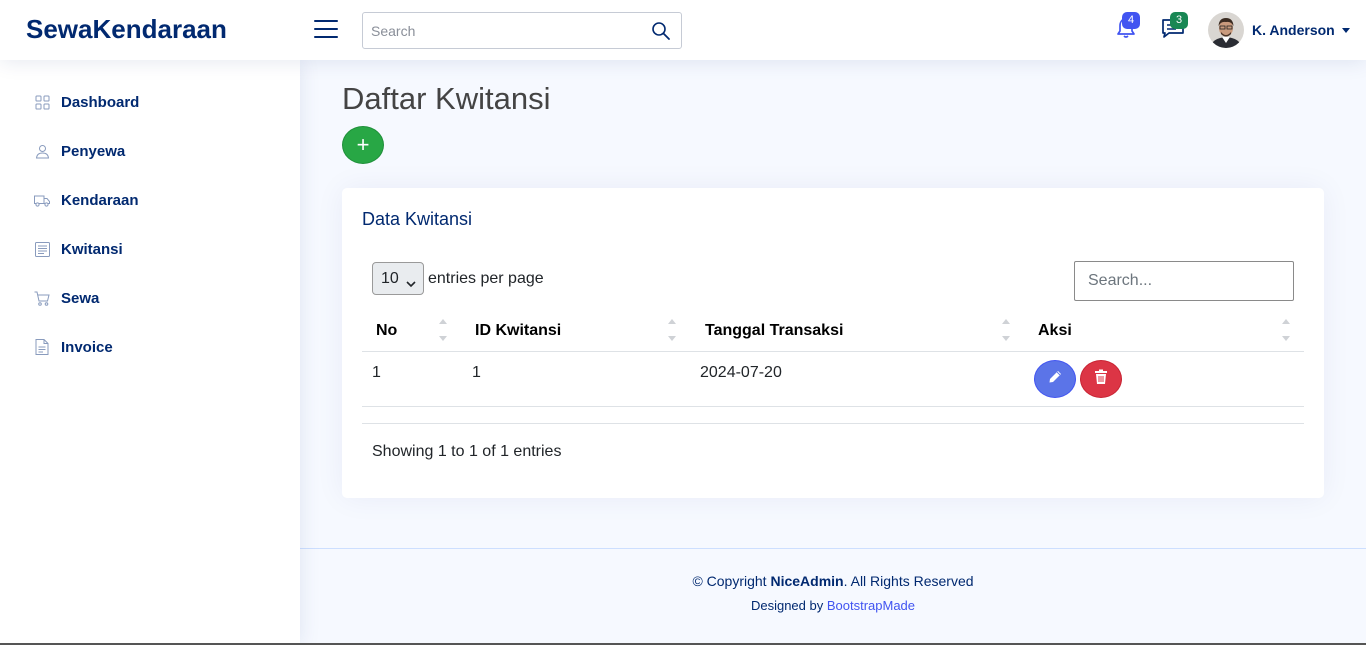  What do you see at coordinates (1179, 20) in the screenshot?
I see `messages-badge: 3` at bounding box center [1179, 20].